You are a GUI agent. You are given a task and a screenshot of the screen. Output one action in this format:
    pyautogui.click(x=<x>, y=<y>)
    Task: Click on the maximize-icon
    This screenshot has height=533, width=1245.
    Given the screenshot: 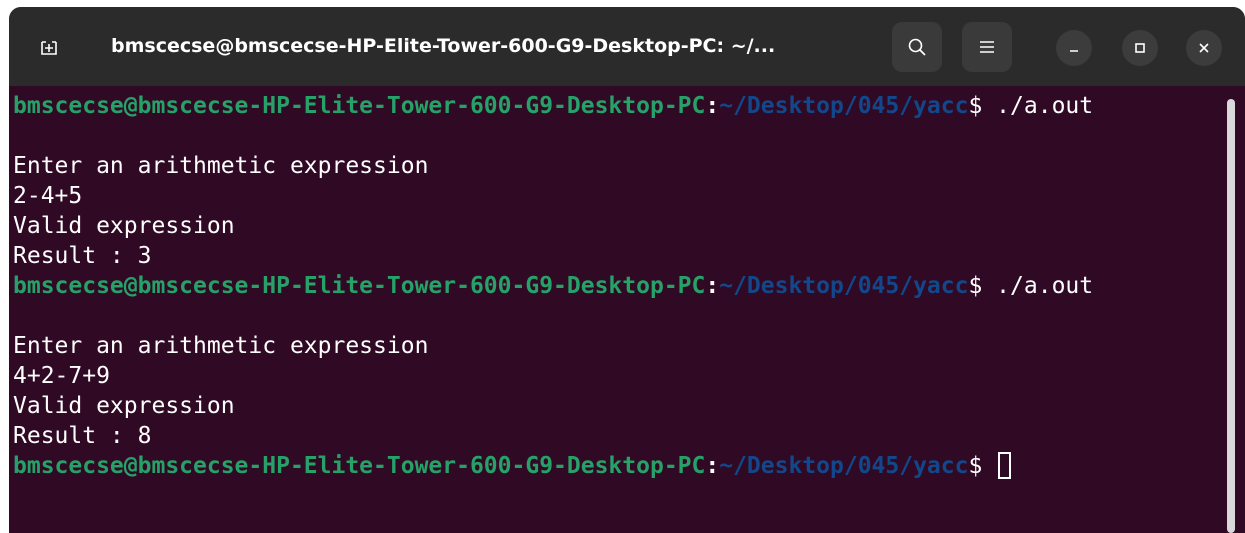 What is the action you would take?
    pyautogui.click(x=1140, y=48)
    